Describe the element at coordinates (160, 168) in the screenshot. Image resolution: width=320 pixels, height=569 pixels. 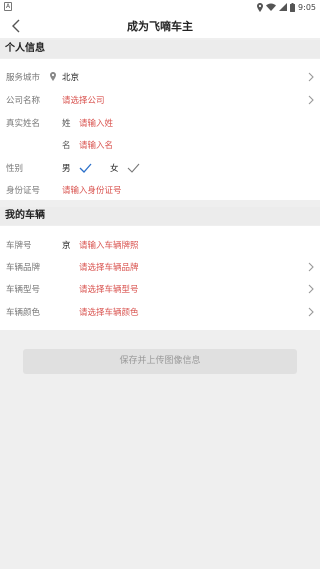
I see `gender-row: 性别 男 女` at that location.